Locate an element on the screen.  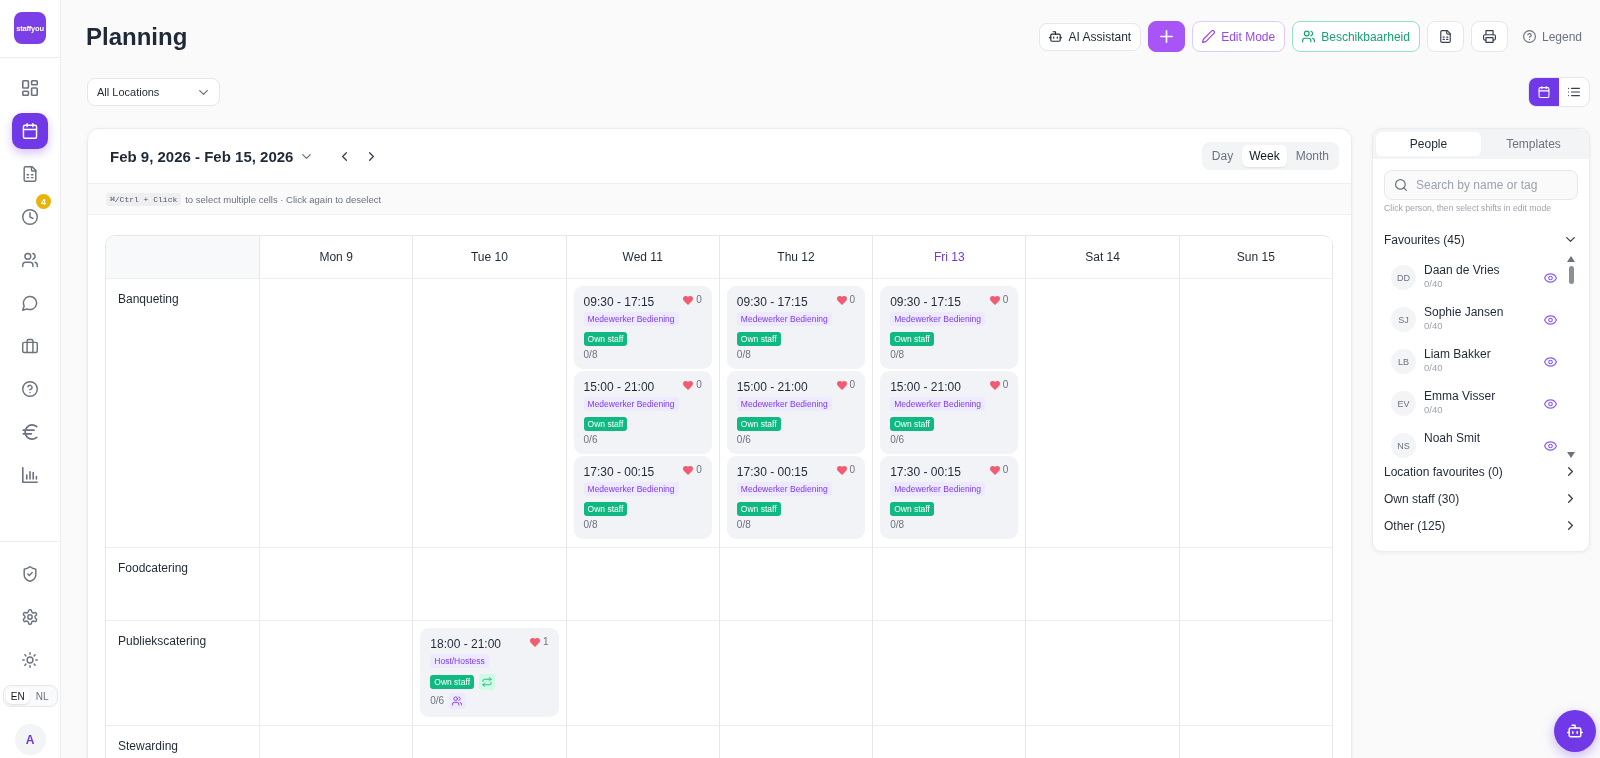
person-row: NS Noah Smit is located at coordinates (1479, 441).